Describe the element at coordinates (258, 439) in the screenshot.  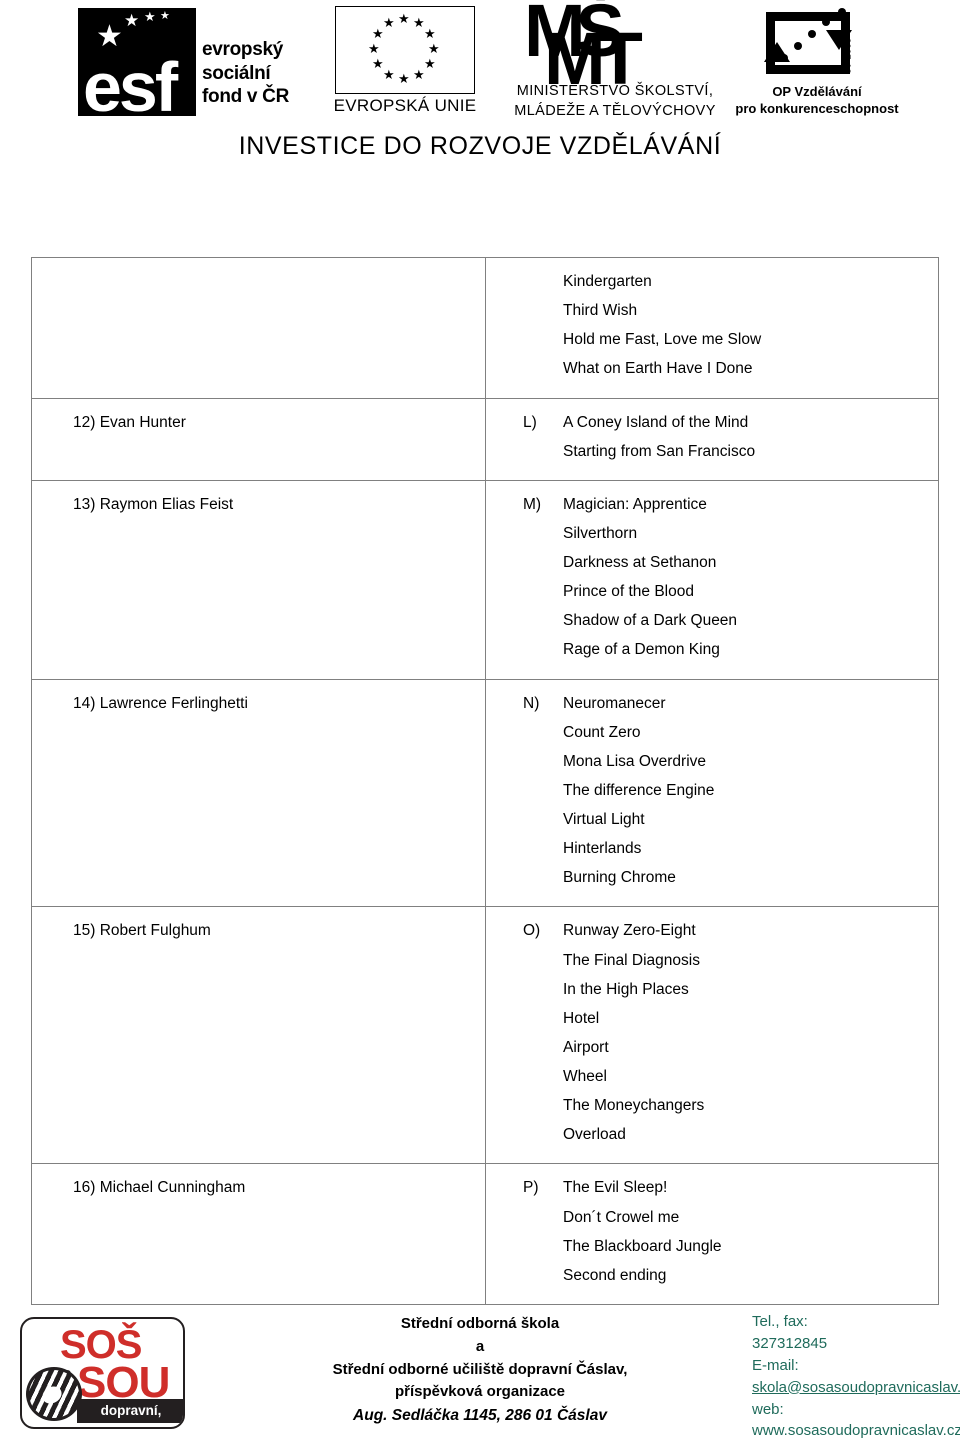
I see `author-cell: 12) Evan Hunter` at that location.